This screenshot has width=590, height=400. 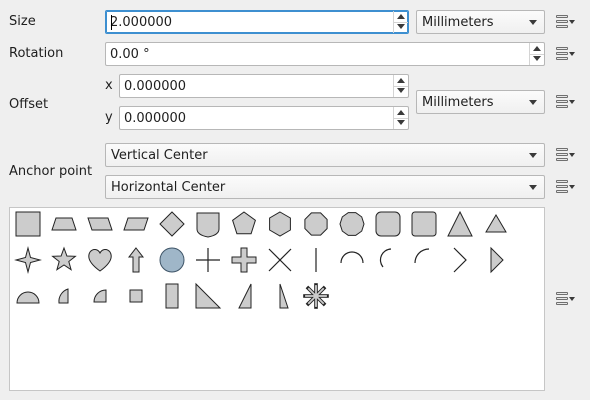 I want to click on rectangle-icon, so click(x=172, y=296).